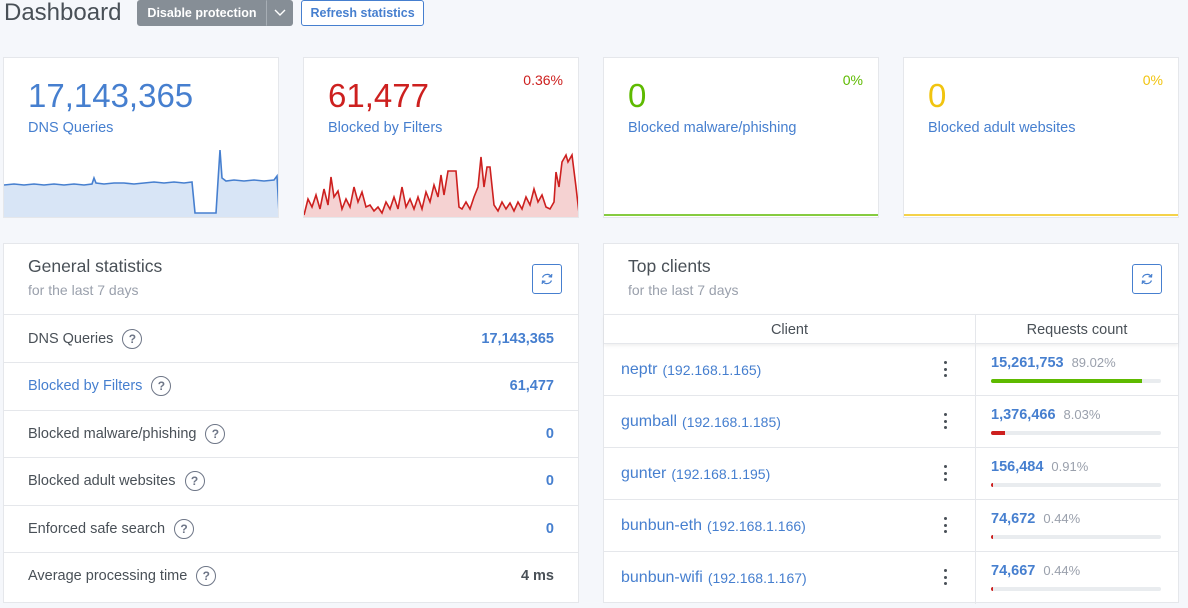  I want to click on client-ip: (192.168.1.185), so click(731, 421).